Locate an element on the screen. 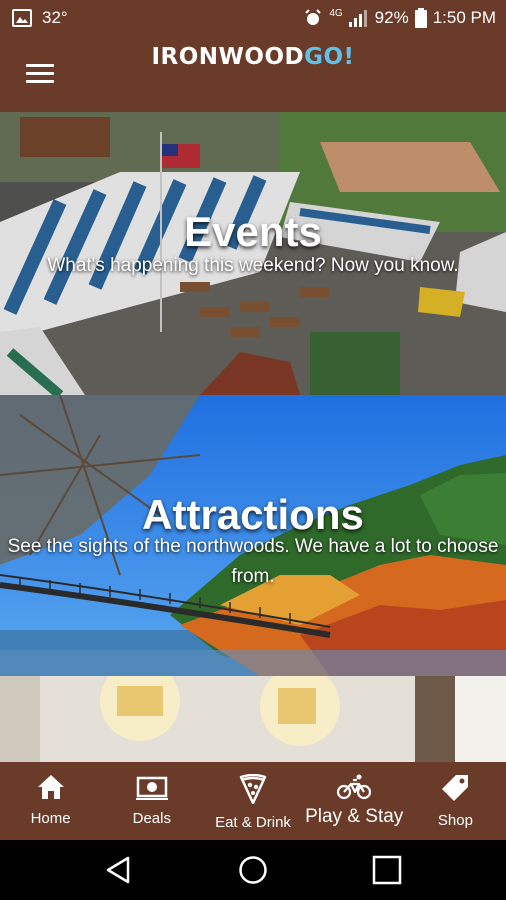 The height and width of the screenshot is (900, 506). clock: 1:50 PM is located at coordinates (464, 17).